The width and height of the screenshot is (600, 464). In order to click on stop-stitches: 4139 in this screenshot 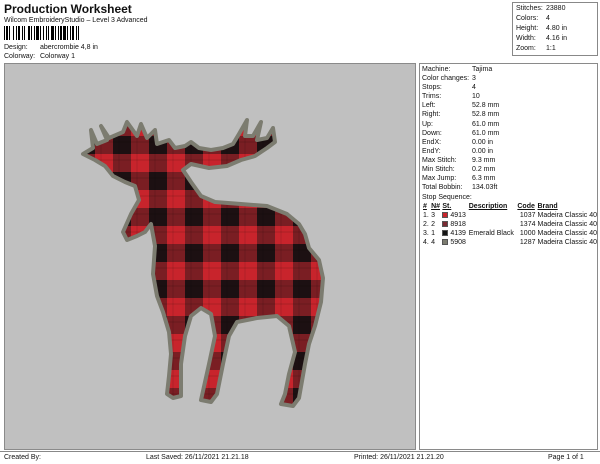, I will do `click(454, 233)`.